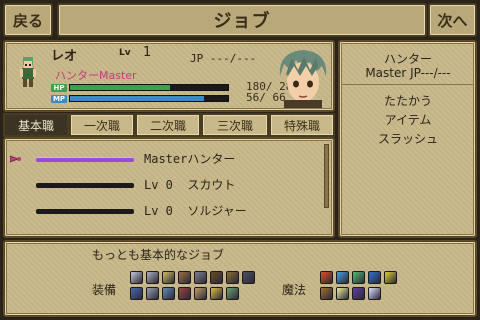 The height and width of the screenshot is (320, 480). What do you see at coordinates (59, 88) in the screenshot?
I see `hp-tag: HP` at bounding box center [59, 88].